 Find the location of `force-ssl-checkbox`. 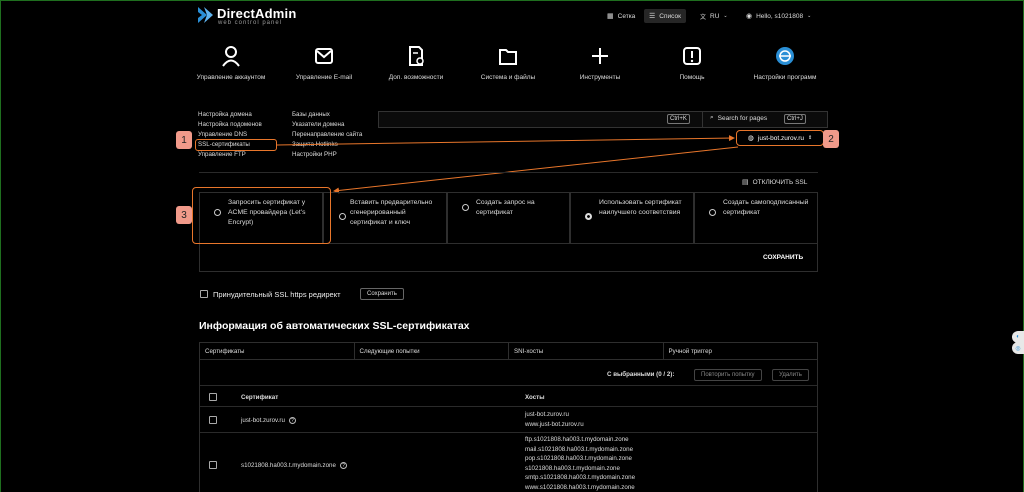

force-ssl-checkbox is located at coordinates (204, 294).